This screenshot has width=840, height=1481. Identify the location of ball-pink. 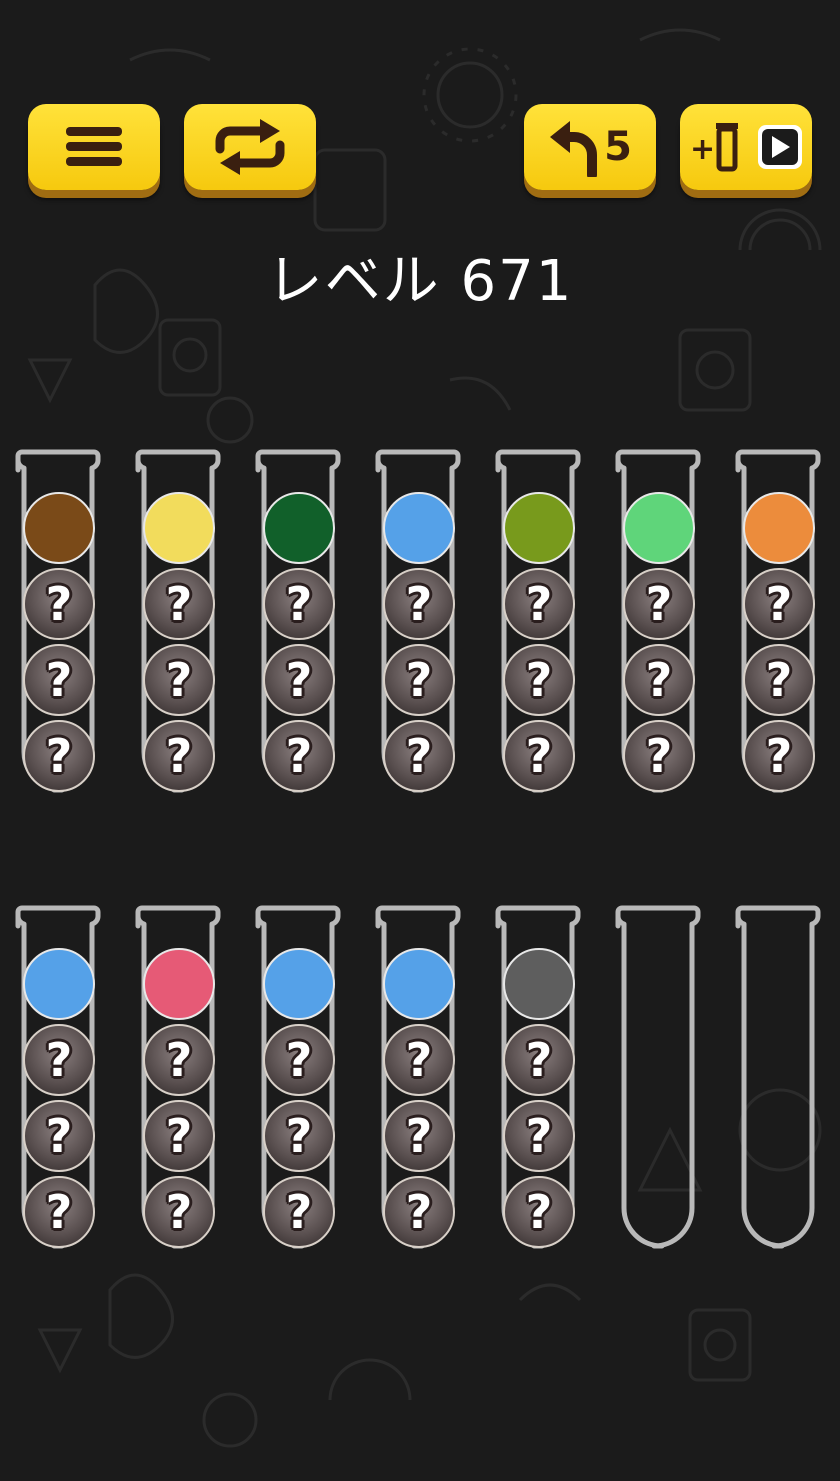
(179, 984).